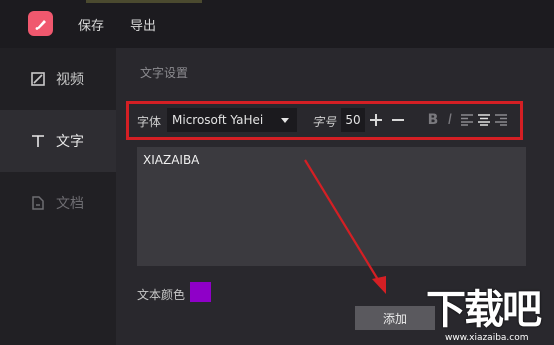  I want to click on video-icon, so click(38, 79).